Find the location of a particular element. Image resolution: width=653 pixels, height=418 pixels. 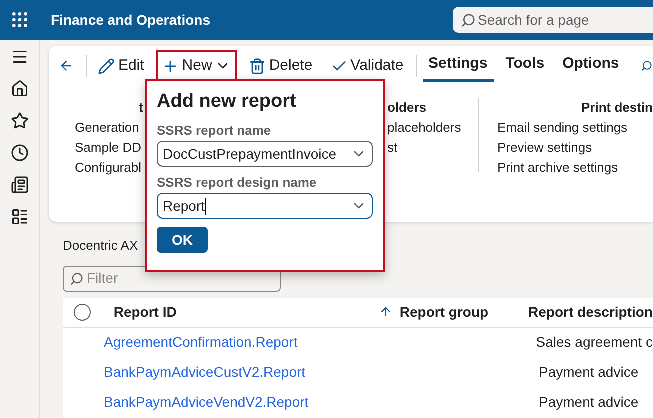

search-field: Search for a page is located at coordinates (553, 20).